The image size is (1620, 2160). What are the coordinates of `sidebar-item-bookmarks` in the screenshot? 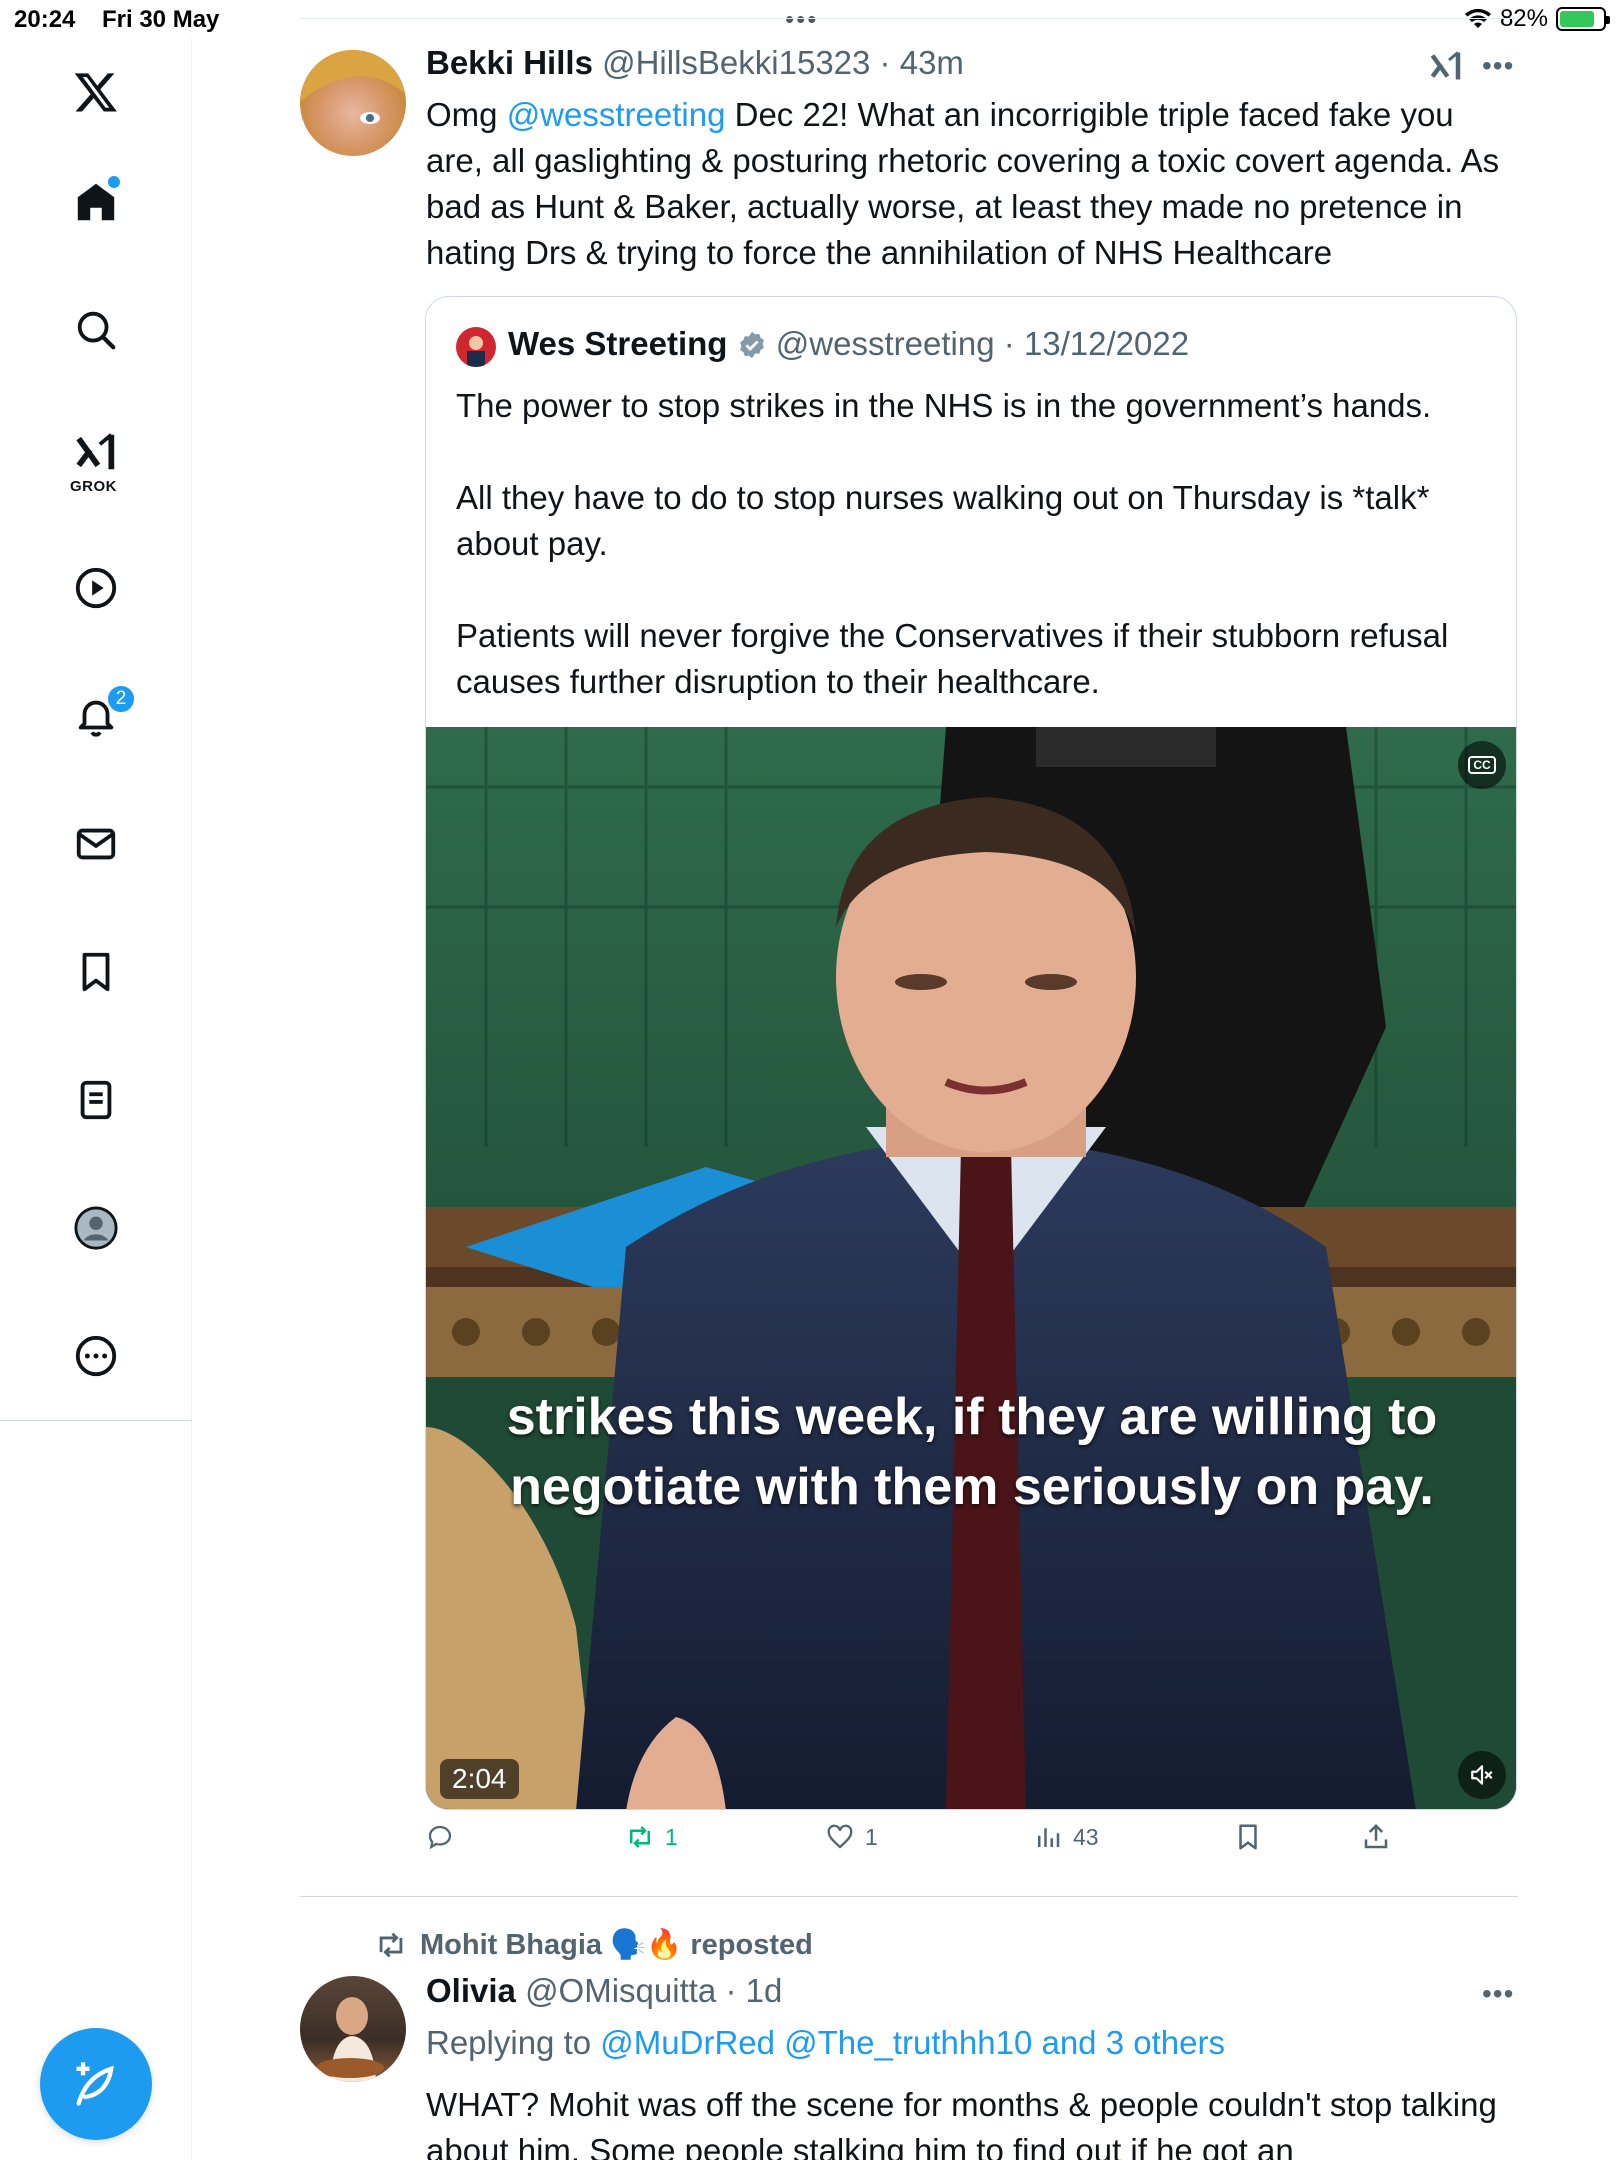 It's located at (96, 972).